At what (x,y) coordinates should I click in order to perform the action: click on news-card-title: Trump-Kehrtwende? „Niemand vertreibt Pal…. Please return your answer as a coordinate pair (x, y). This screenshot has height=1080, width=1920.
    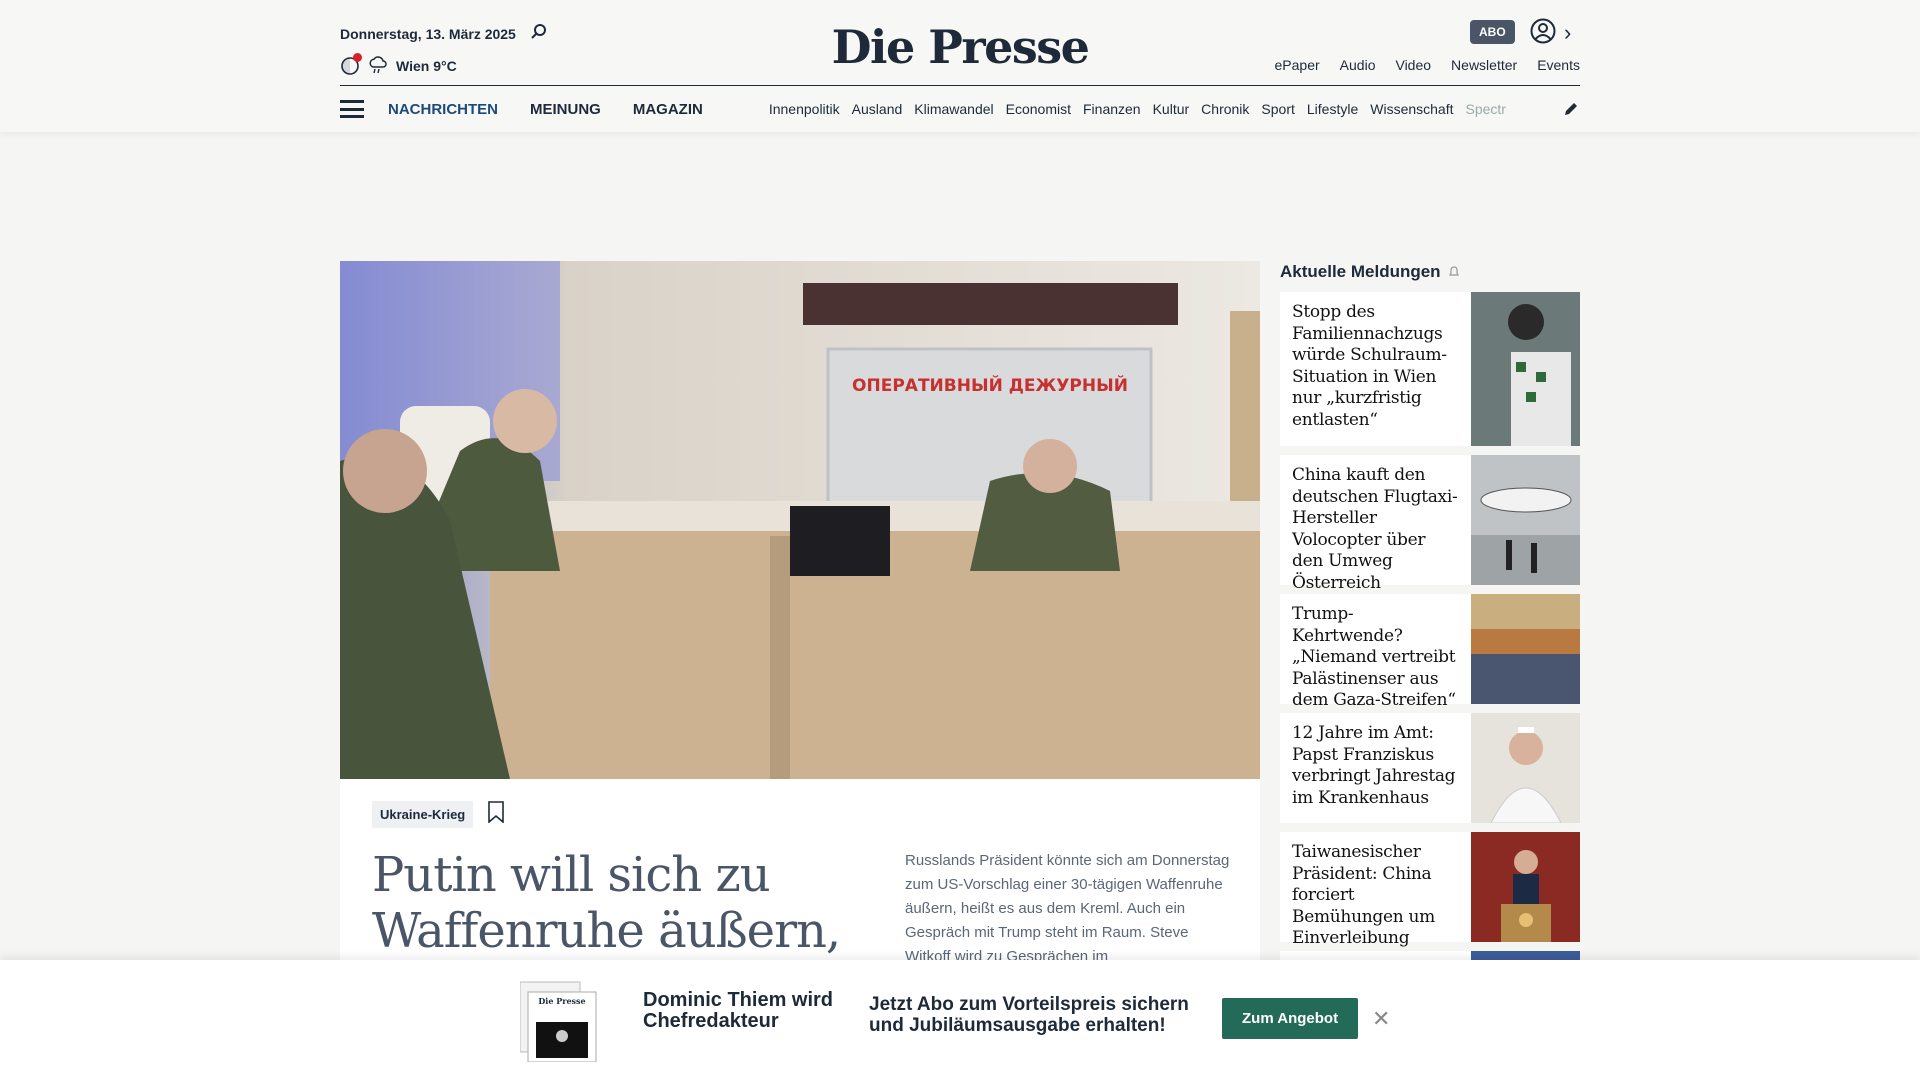
    Looking at the image, I should click on (1374, 657).